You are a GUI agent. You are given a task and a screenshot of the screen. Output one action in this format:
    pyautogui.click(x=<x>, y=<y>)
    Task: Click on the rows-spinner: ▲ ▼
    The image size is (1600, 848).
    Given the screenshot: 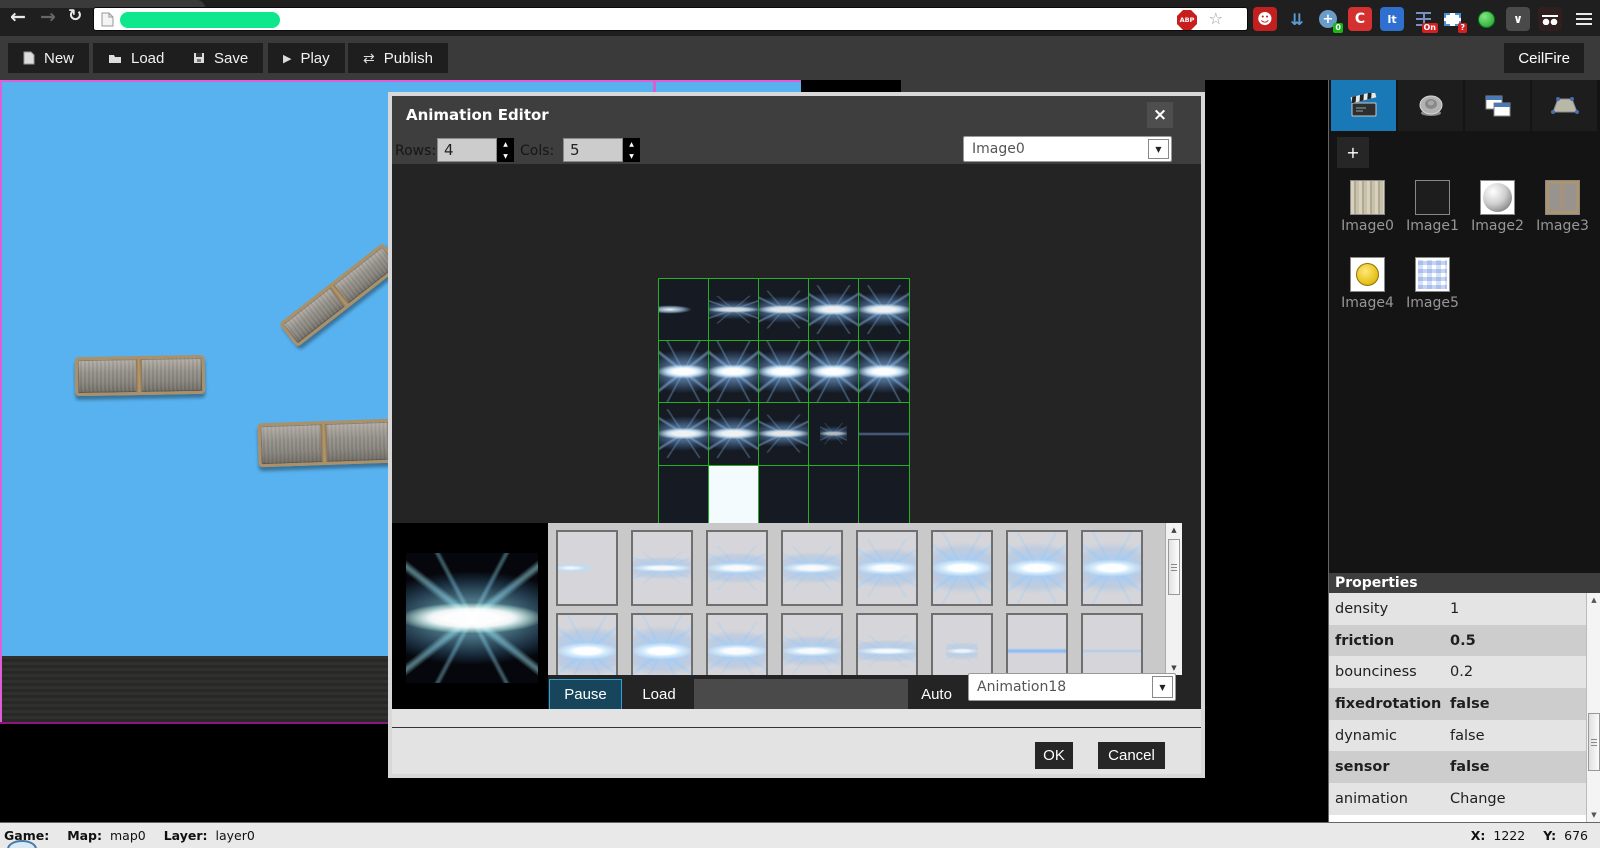 What is the action you would take?
    pyautogui.click(x=505, y=150)
    